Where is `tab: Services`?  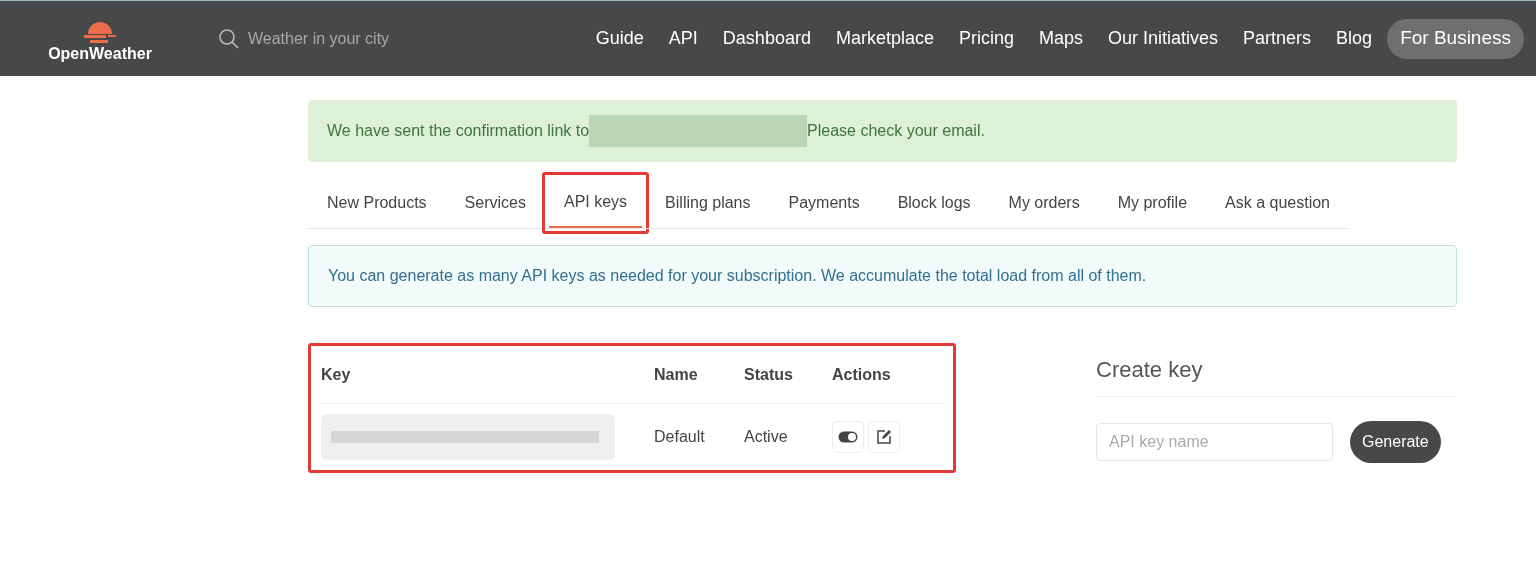
tab: Services is located at coordinates (495, 203).